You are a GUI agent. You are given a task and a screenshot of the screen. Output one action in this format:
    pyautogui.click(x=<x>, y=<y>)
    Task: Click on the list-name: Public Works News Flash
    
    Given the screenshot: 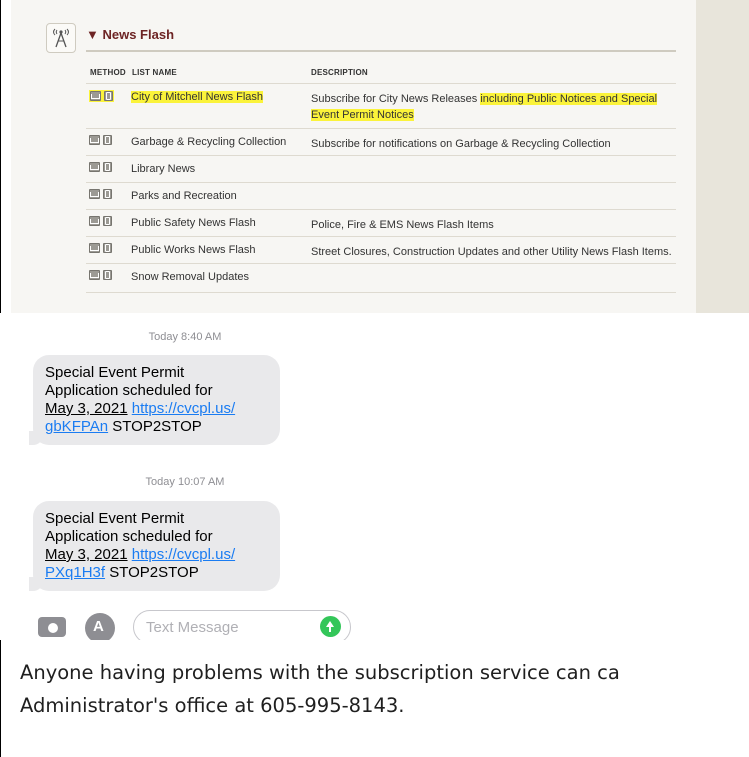 What is the action you would take?
    pyautogui.click(x=193, y=250)
    